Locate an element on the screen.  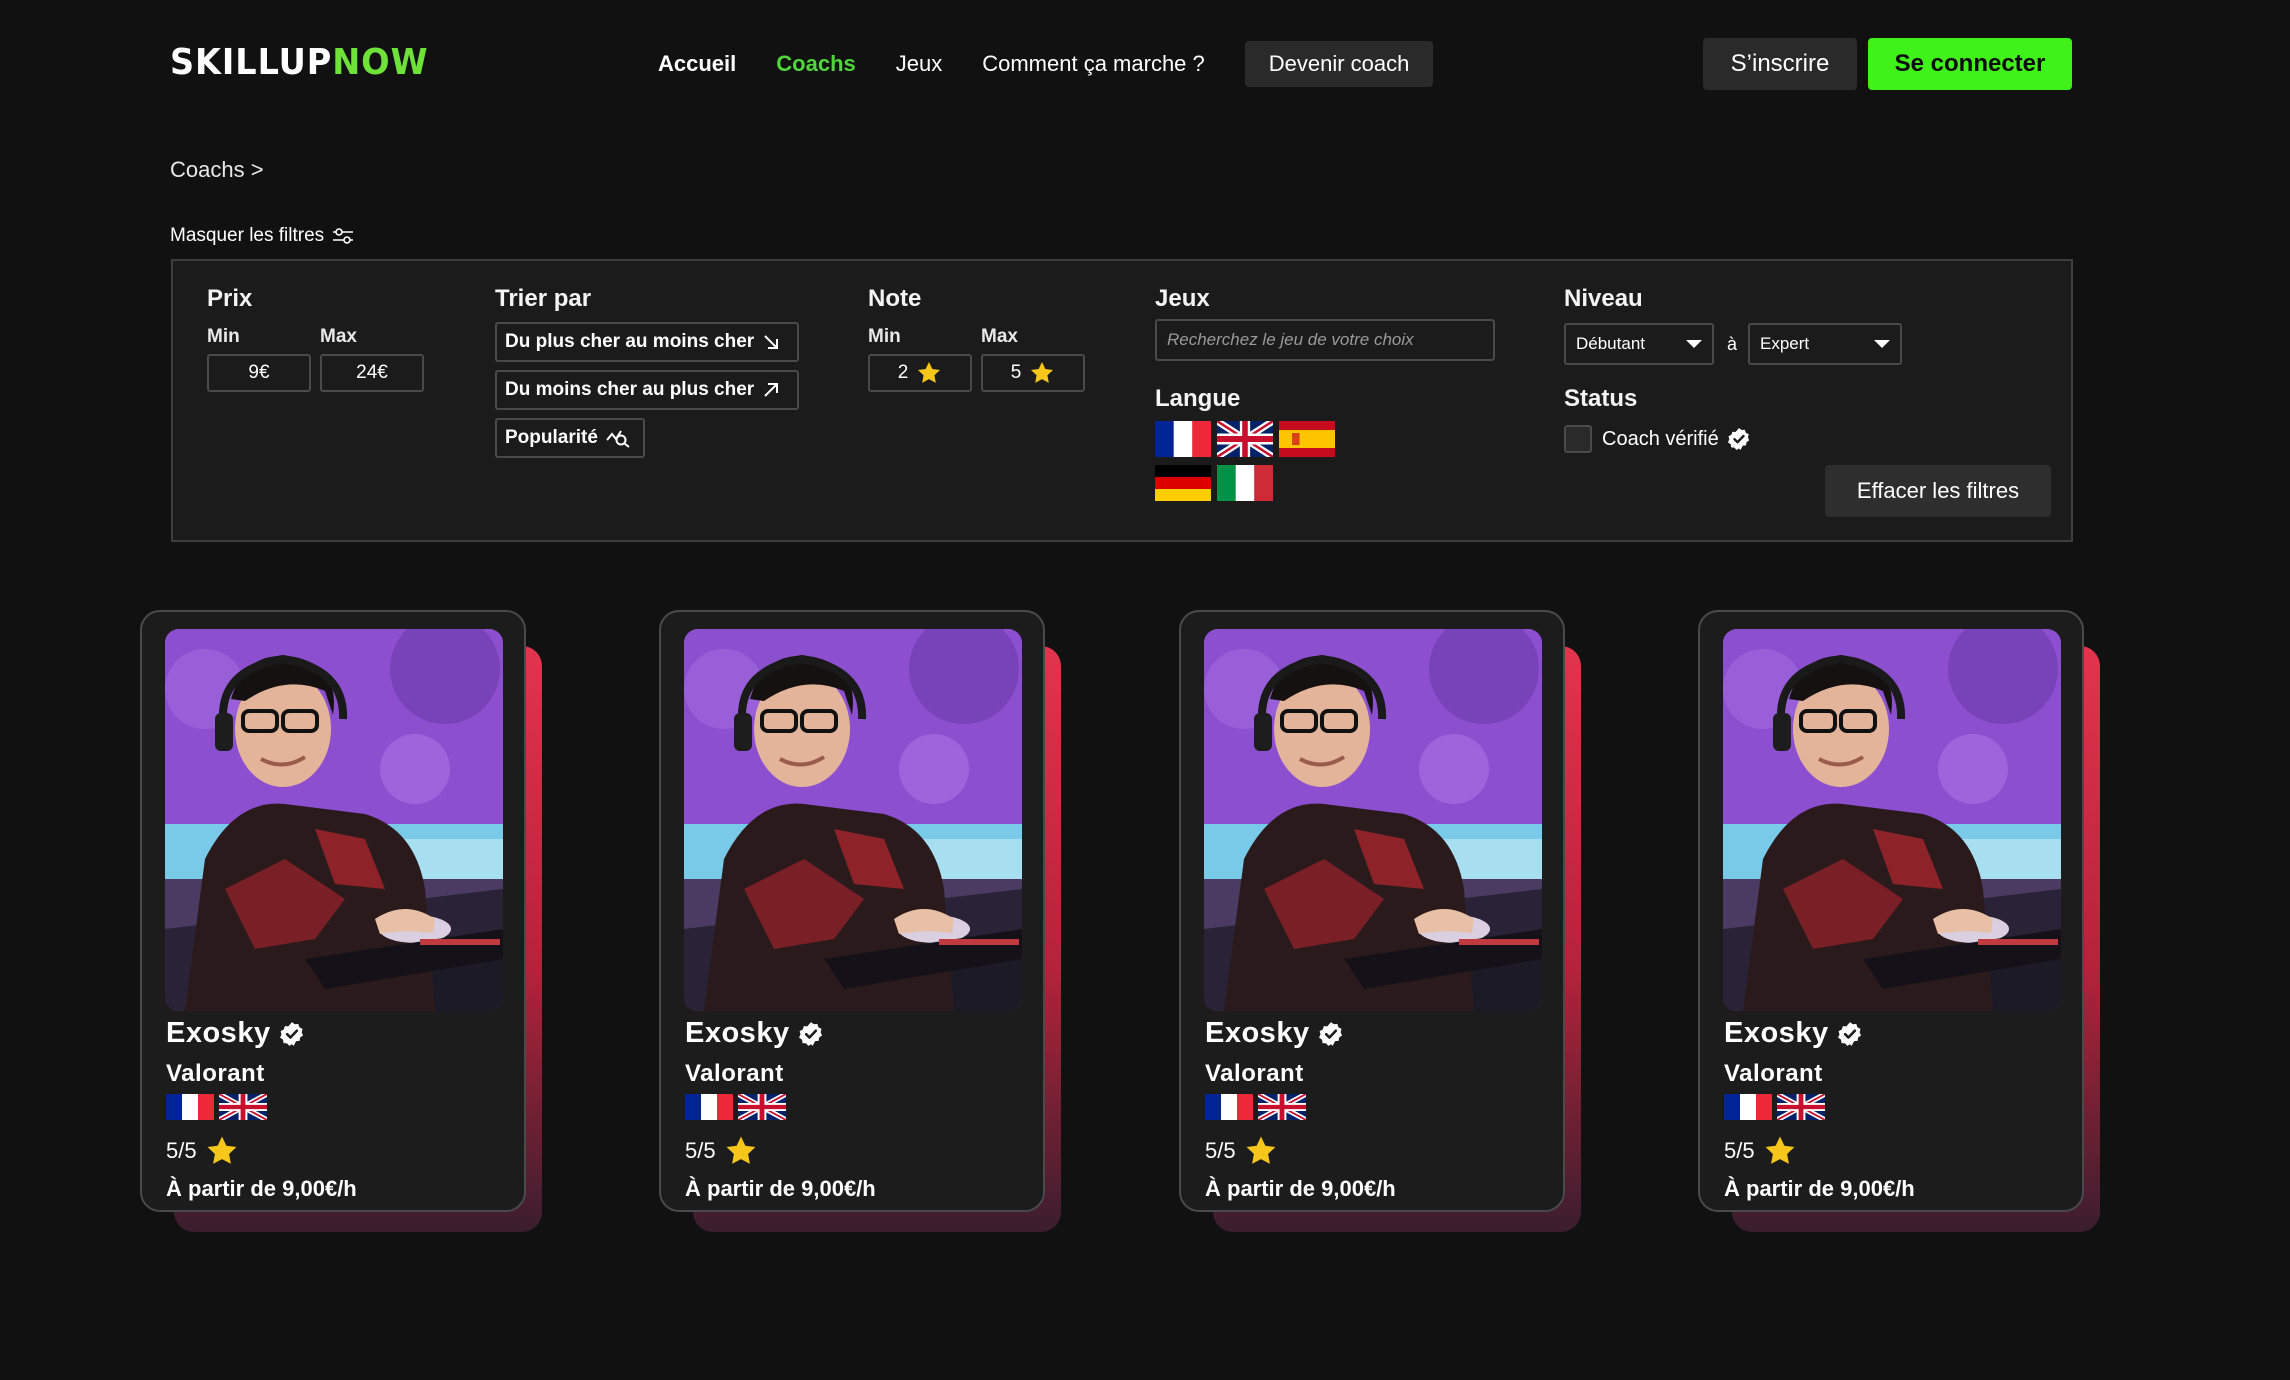
rating-min-input: 2 is located at coordinates (920, 373).